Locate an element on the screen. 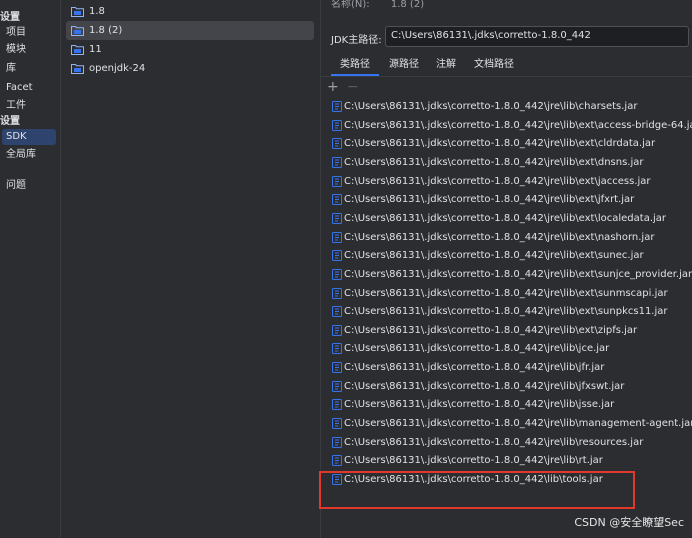  tab-annotations: 注解 is located at coordinates (446, 66).